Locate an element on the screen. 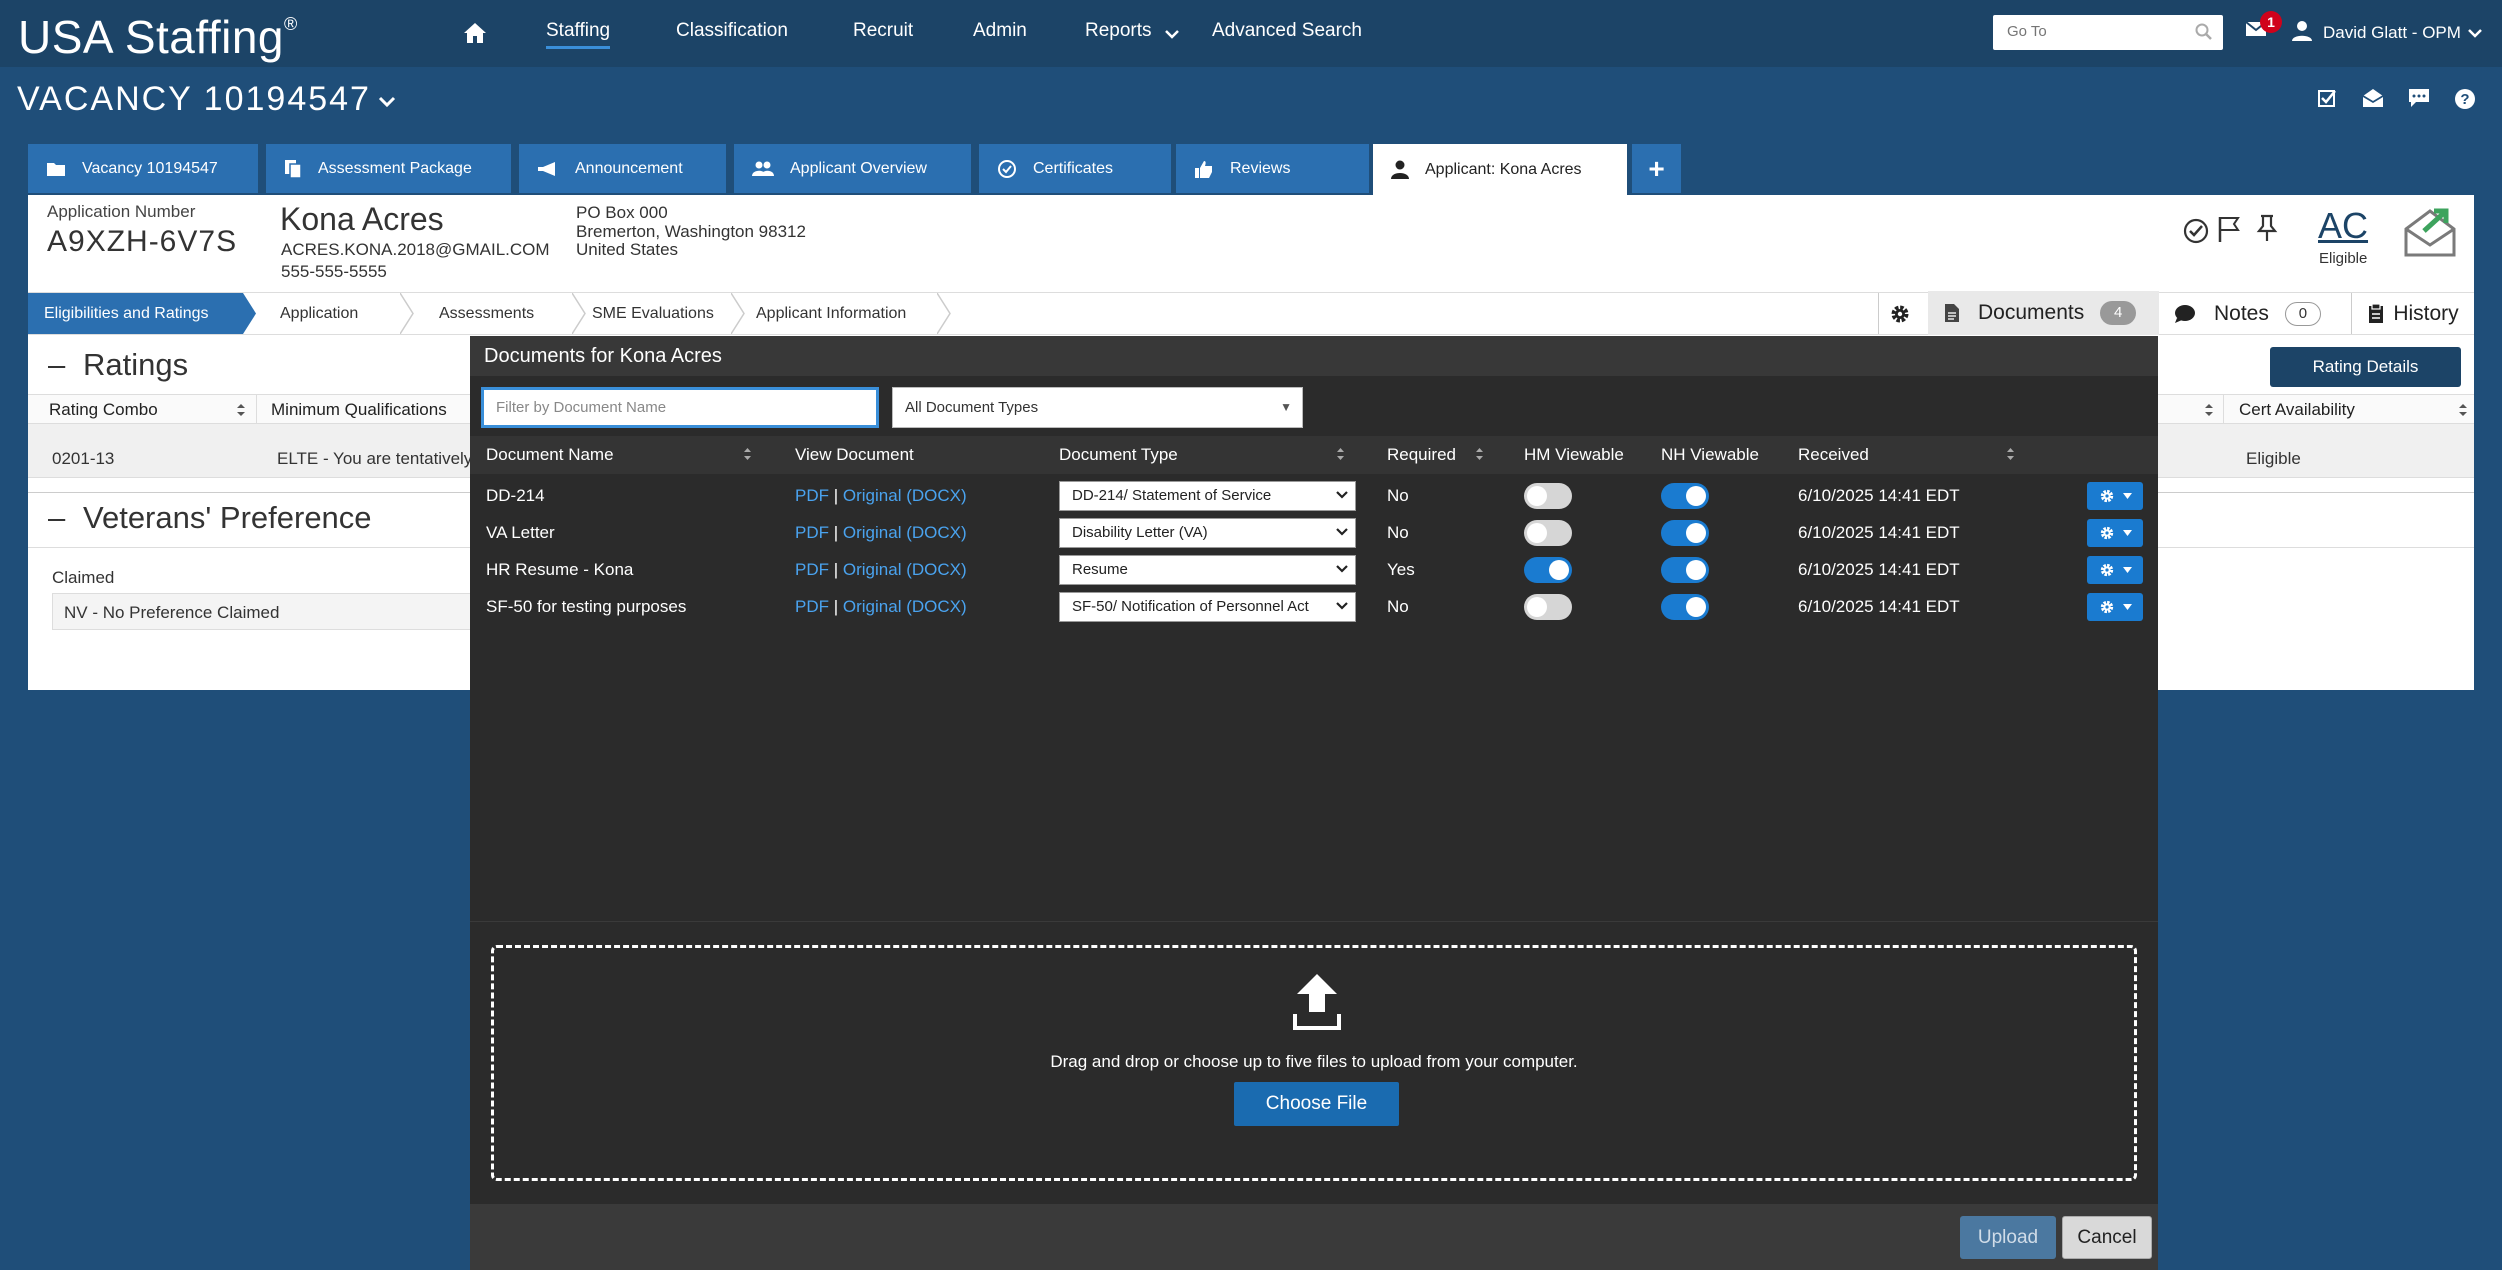 The image size is (2502, 1270). tab-applicant-overview: Applicant Overview is located at coordinates (852, 168).